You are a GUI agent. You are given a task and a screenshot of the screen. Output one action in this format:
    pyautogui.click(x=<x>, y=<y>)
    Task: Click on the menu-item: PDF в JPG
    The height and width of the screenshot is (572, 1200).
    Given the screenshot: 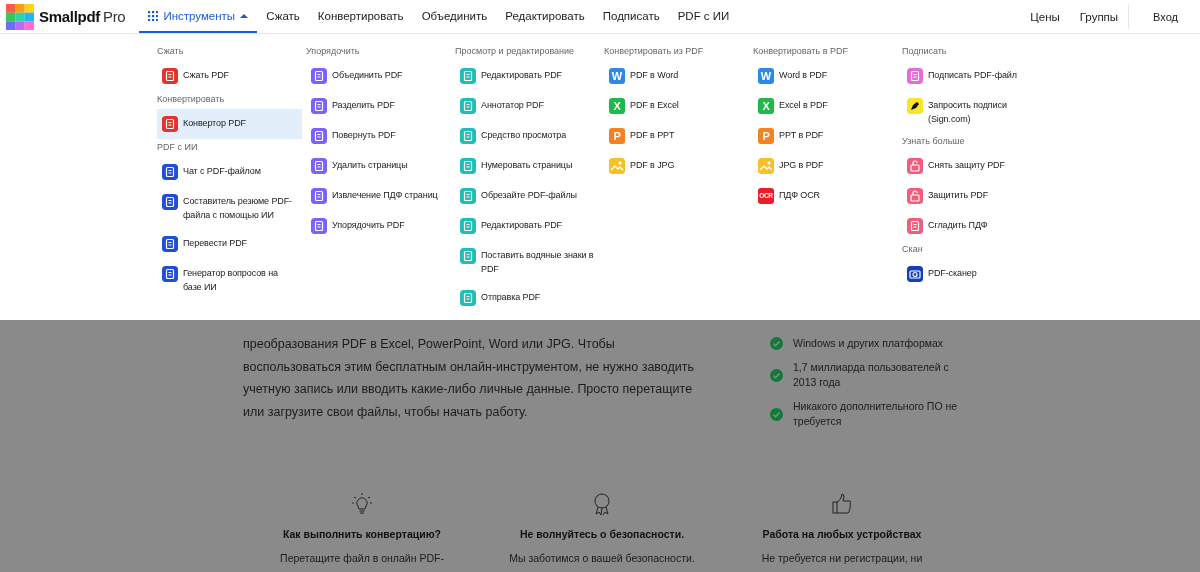 What is the action you would take?
    pyautogui.click(x=676, y=166)
    